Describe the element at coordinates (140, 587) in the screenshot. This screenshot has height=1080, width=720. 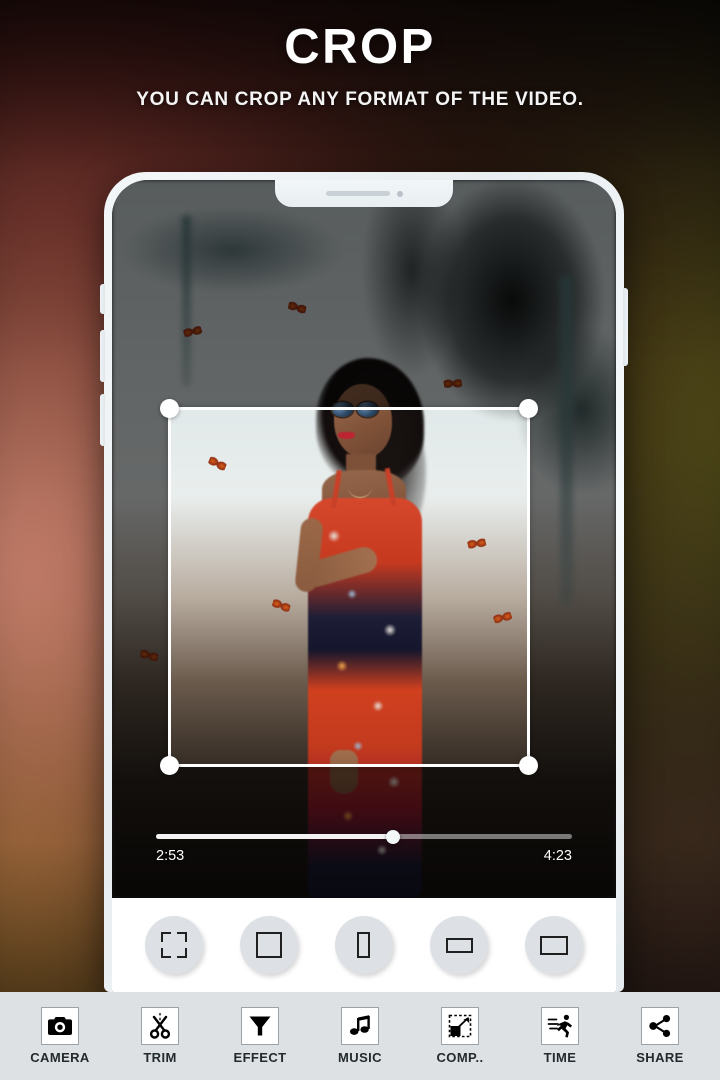
I see `crop-dim-left` at that location.